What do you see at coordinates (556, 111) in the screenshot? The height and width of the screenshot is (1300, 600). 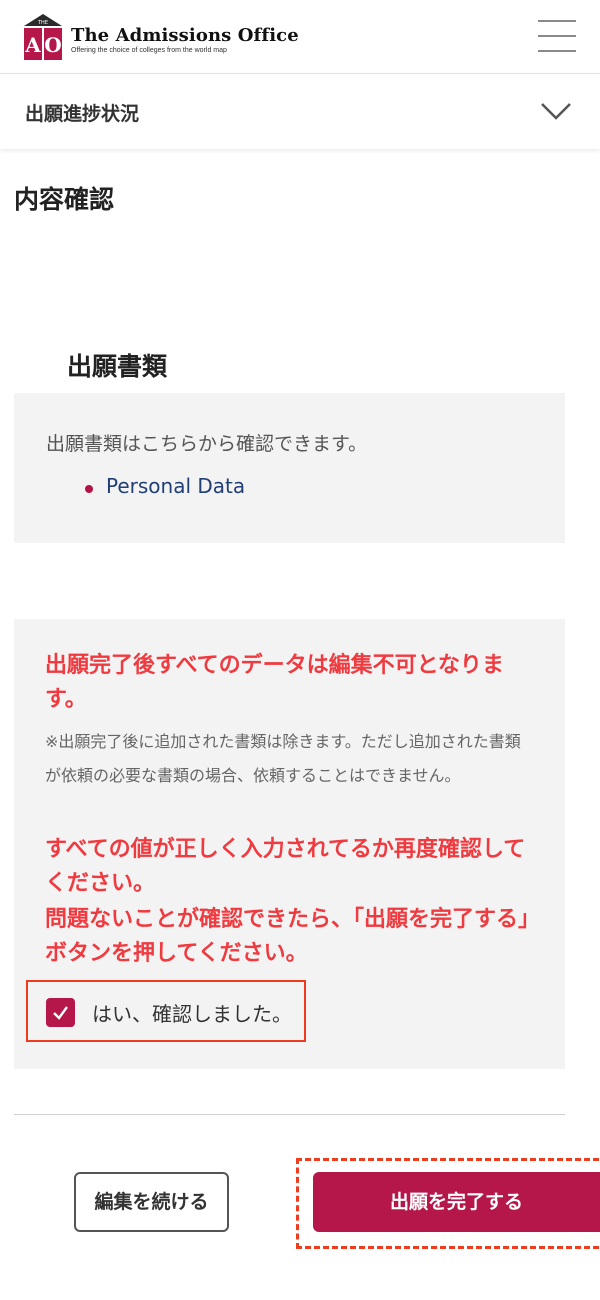 I see `chevron-down-icon` at bounding box center [556, 111].